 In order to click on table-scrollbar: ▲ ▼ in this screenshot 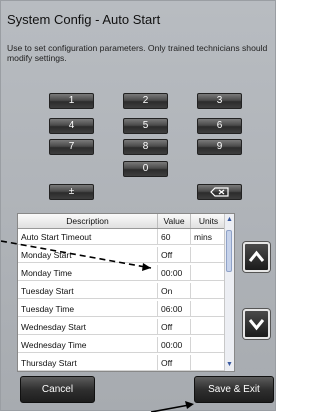, I will do `click(229, 292)`.